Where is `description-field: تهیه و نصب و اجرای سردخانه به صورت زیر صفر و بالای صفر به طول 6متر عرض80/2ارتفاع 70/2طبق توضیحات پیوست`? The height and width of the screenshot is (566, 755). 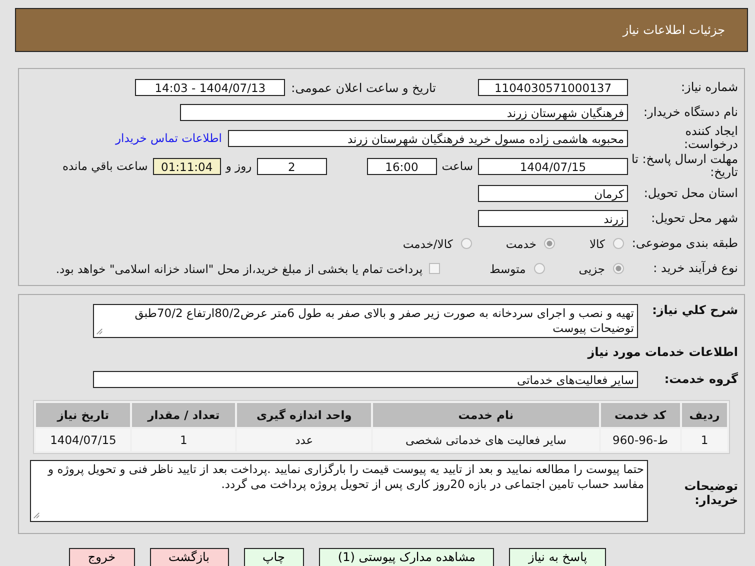 description-field: تهیه و نصب و اجرای سردخانه به صورت زیر صفر و بالای صفر به طول 6متر عرض80/2ارتفاع 70/2طبق توضیحات پیوست is located at coordinates (365, 321).